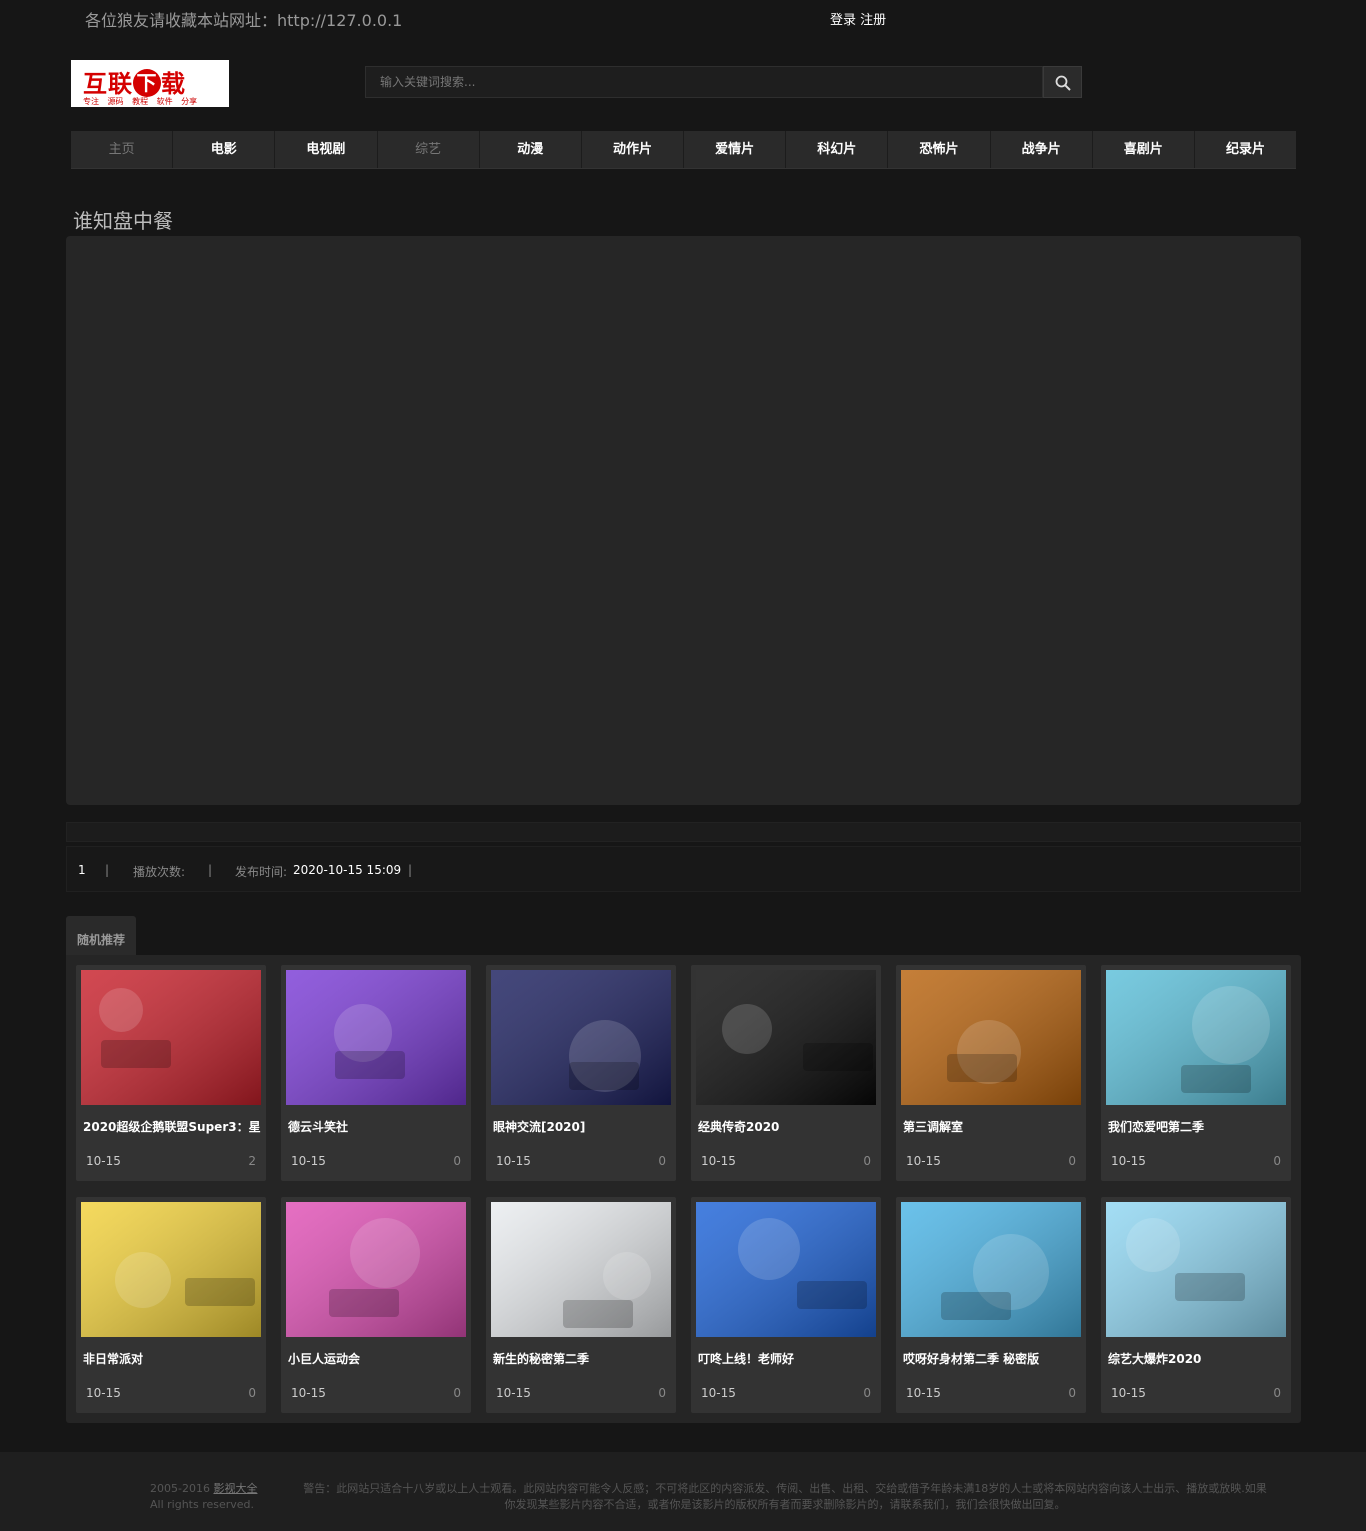  What do you see at coordinates (683, 869) in the screenshot?
I see `video-meta: 1 | 播放次数: | 发布时间: 2020-10-15 15:09 |` at bounding box center [683, 869].